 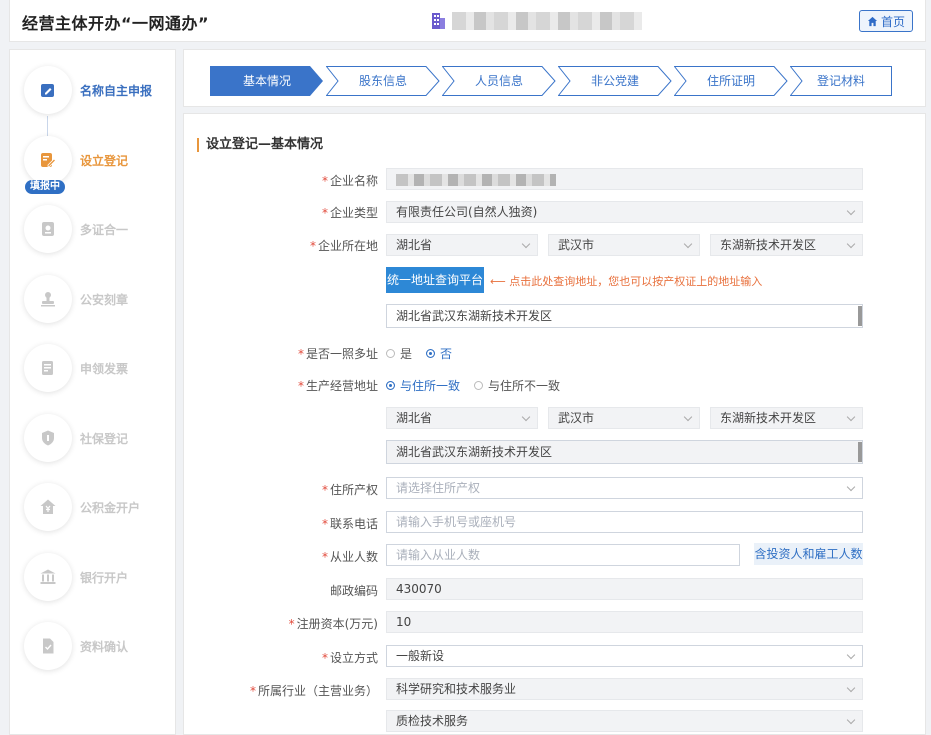 I want to click on business-province-select: 湖北省, so click(x=462, y=418).